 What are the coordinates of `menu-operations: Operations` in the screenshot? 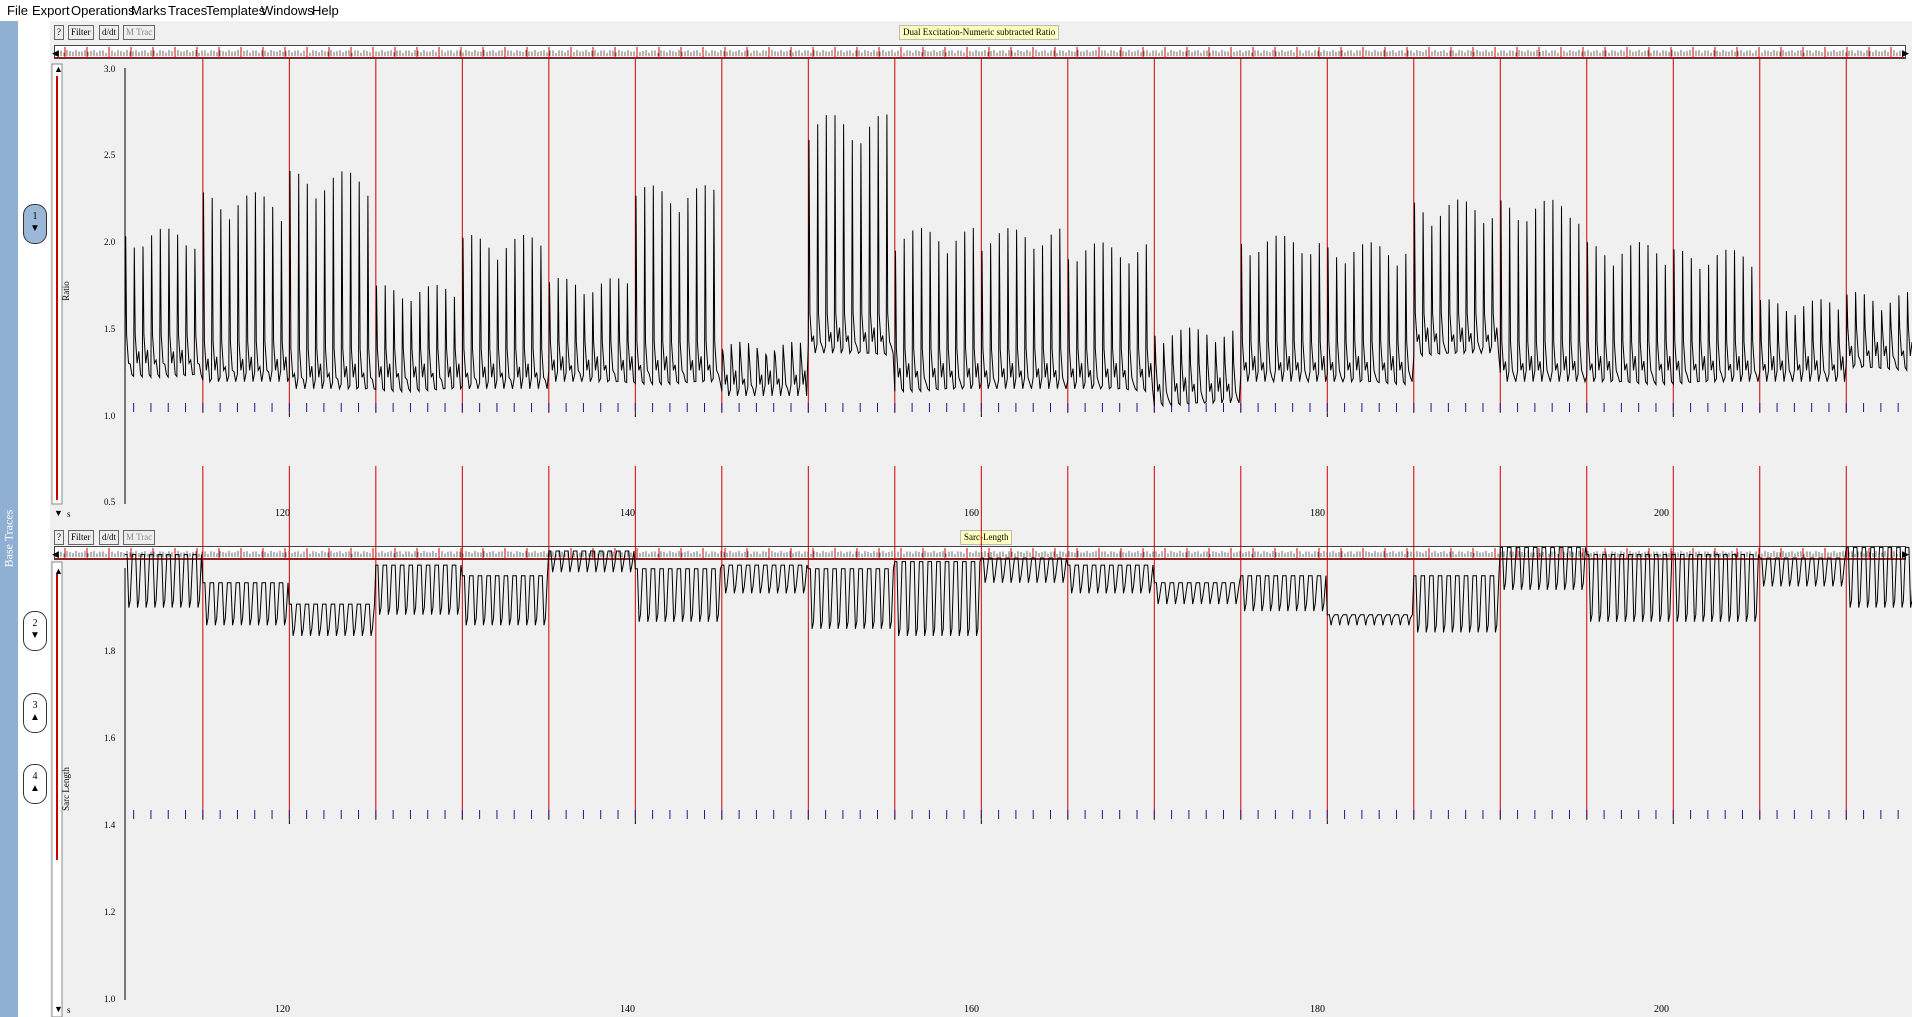 It's located at (103, 10).